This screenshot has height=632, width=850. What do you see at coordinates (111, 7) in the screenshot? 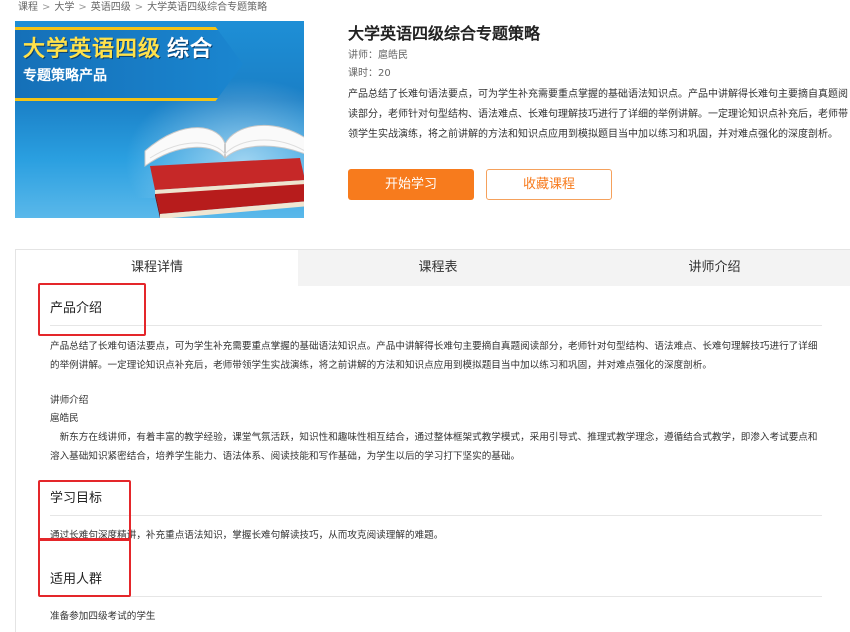
I see `breadcrumb-cet4: 英语四级` at bounding box center [111, 7].